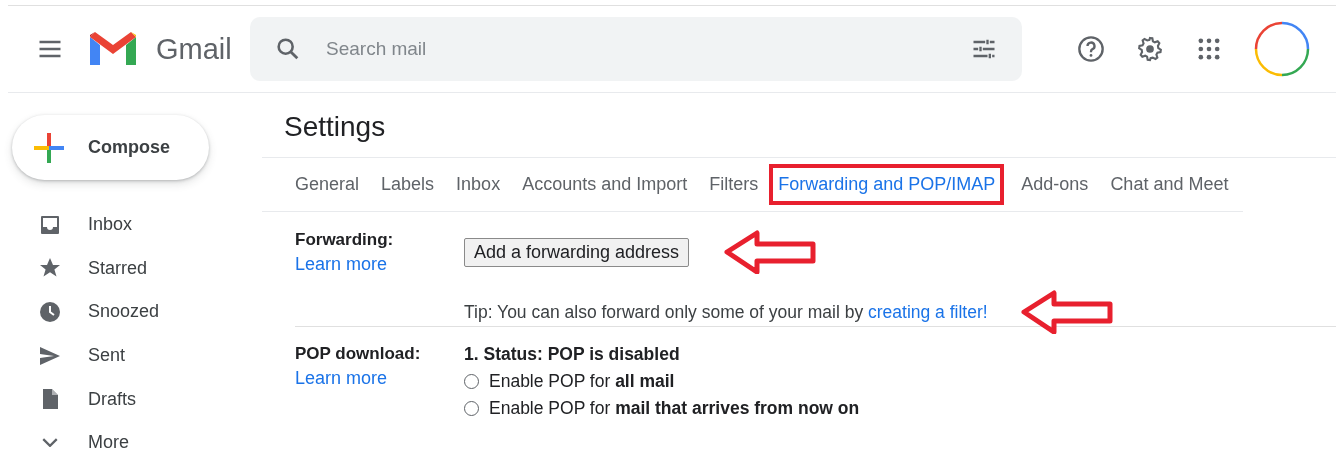 The width and height of the screenshot is (1336, 459). What do you see at coordinates (647, 49) in the screenshot?
I see `search-field: Search mail` at bounding box center [647, 49].